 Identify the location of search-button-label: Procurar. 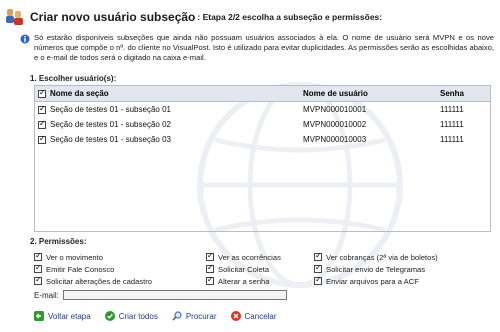
(201, 316).